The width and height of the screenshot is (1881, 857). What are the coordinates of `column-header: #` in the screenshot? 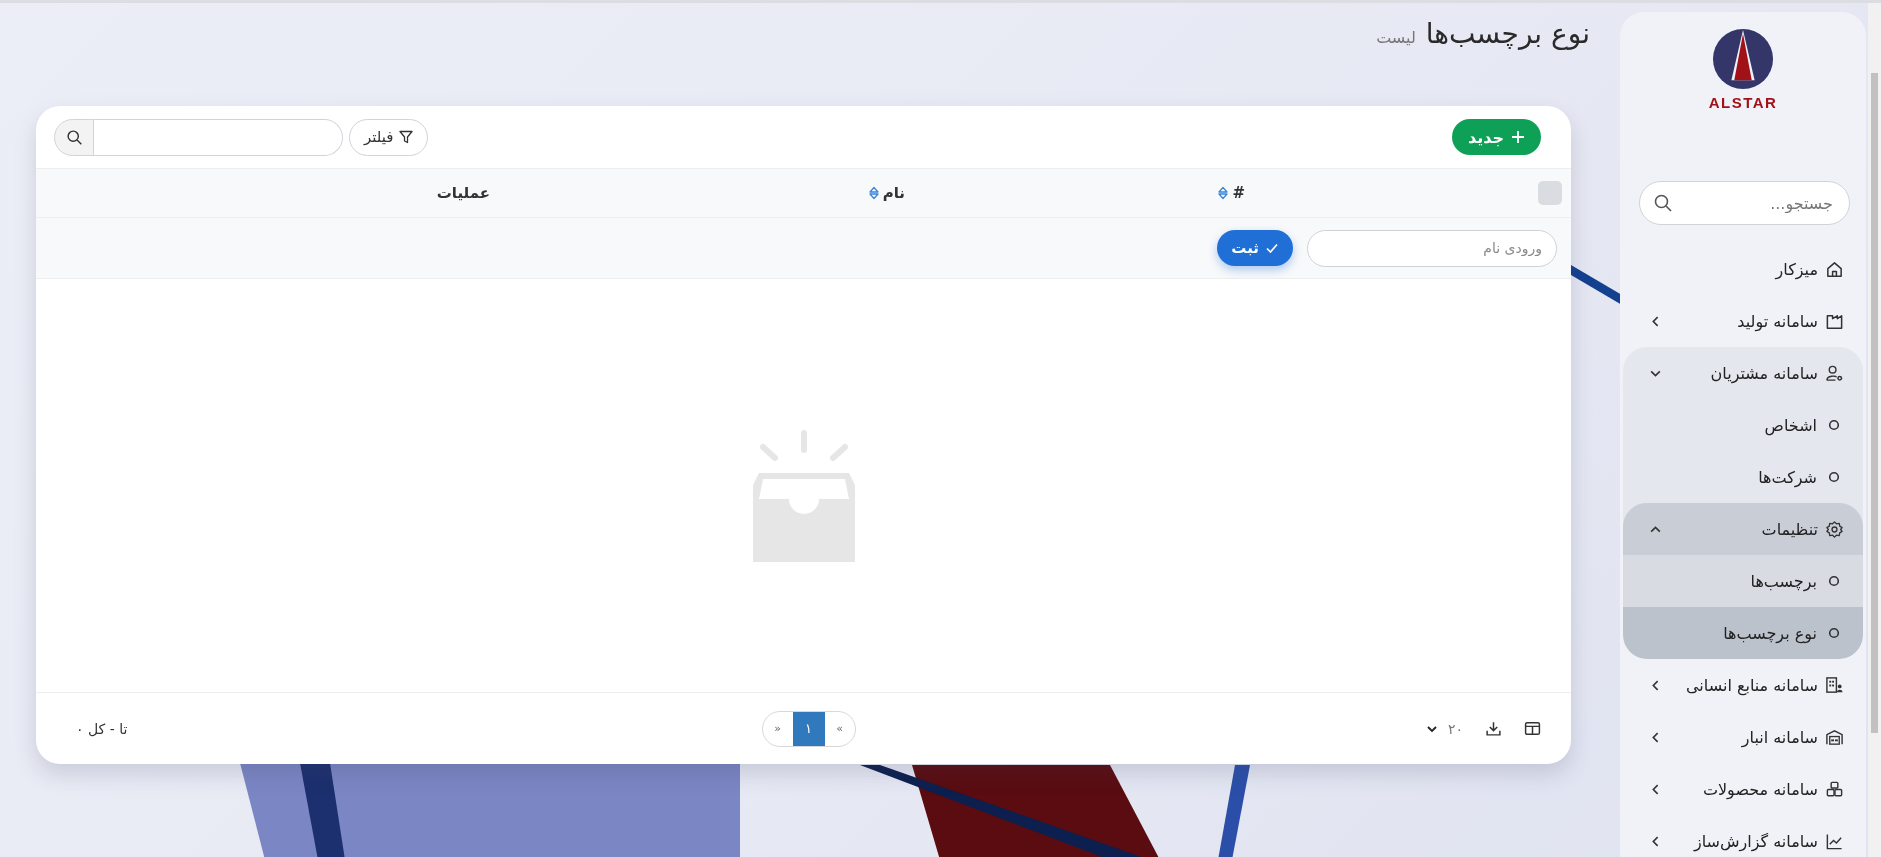 It's located at (1238, 193).